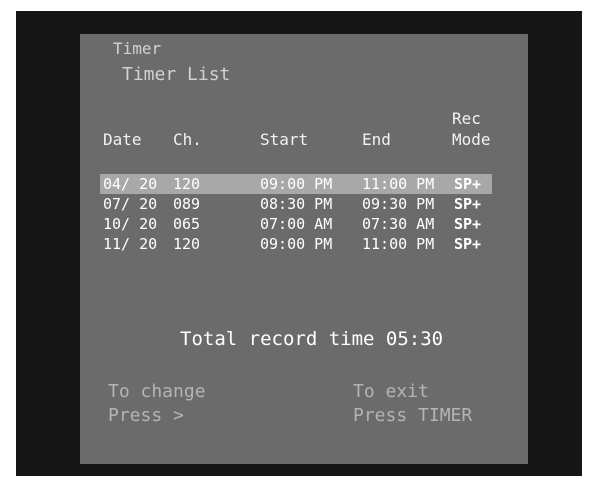  Describe the element at coordinates (412, 404) in the screenshot. I see `exit-hint: To exit Press TIMER` at that location.